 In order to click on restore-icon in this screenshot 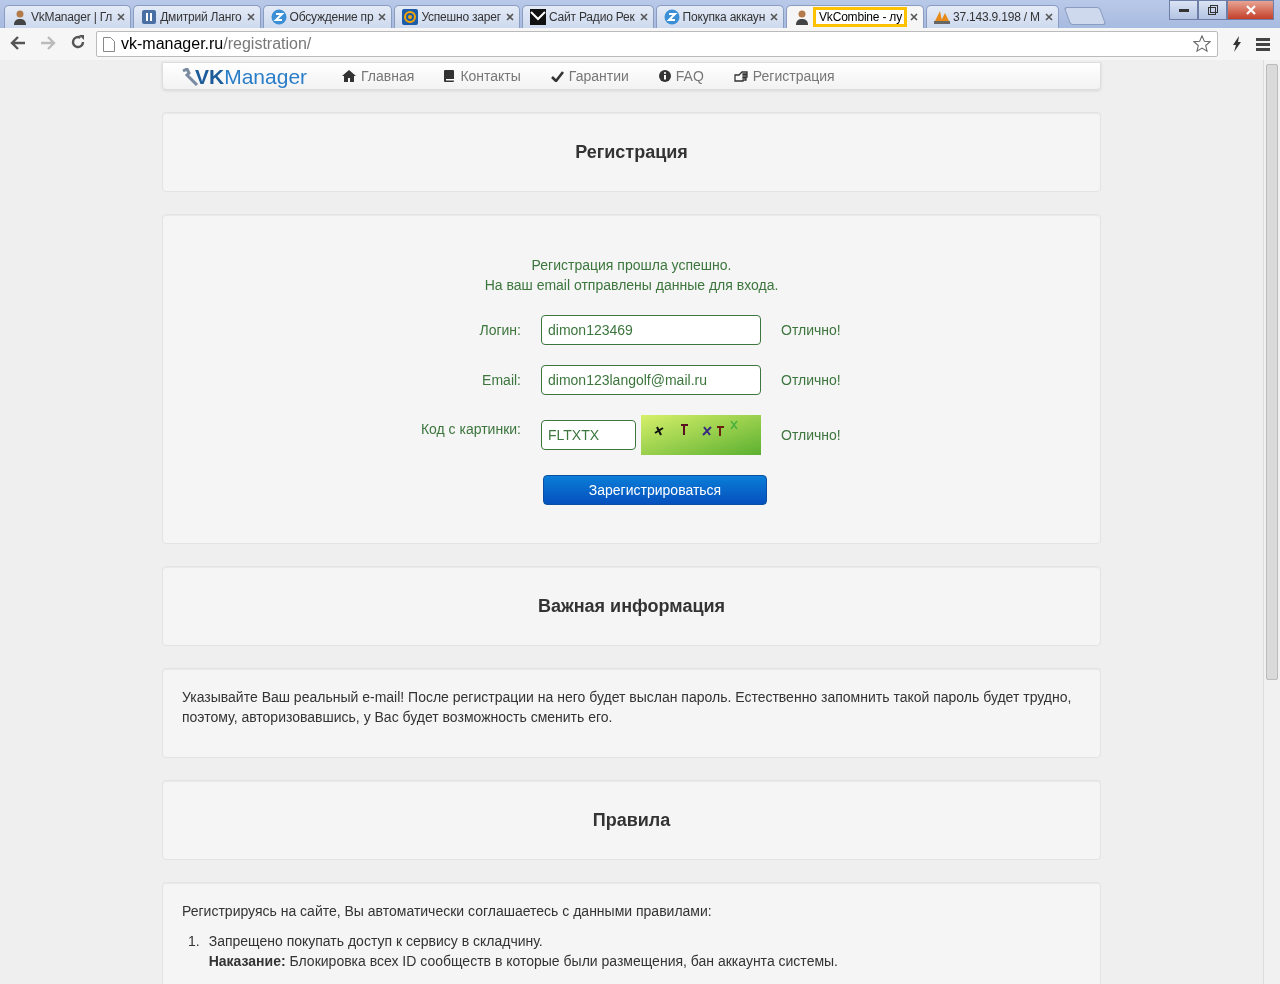, I will do `click(1212, 10)`.